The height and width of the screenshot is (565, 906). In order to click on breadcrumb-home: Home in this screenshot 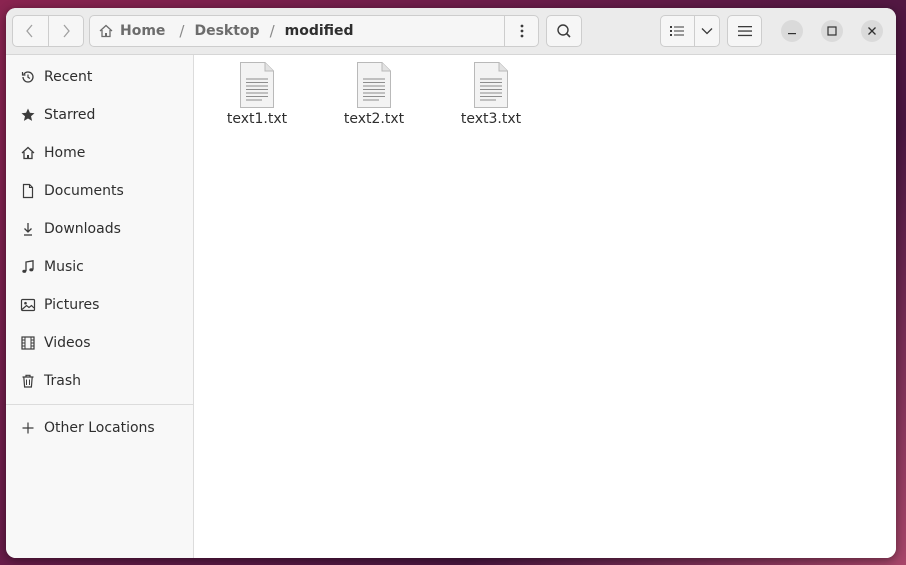, I will do `click(129, 31)`.